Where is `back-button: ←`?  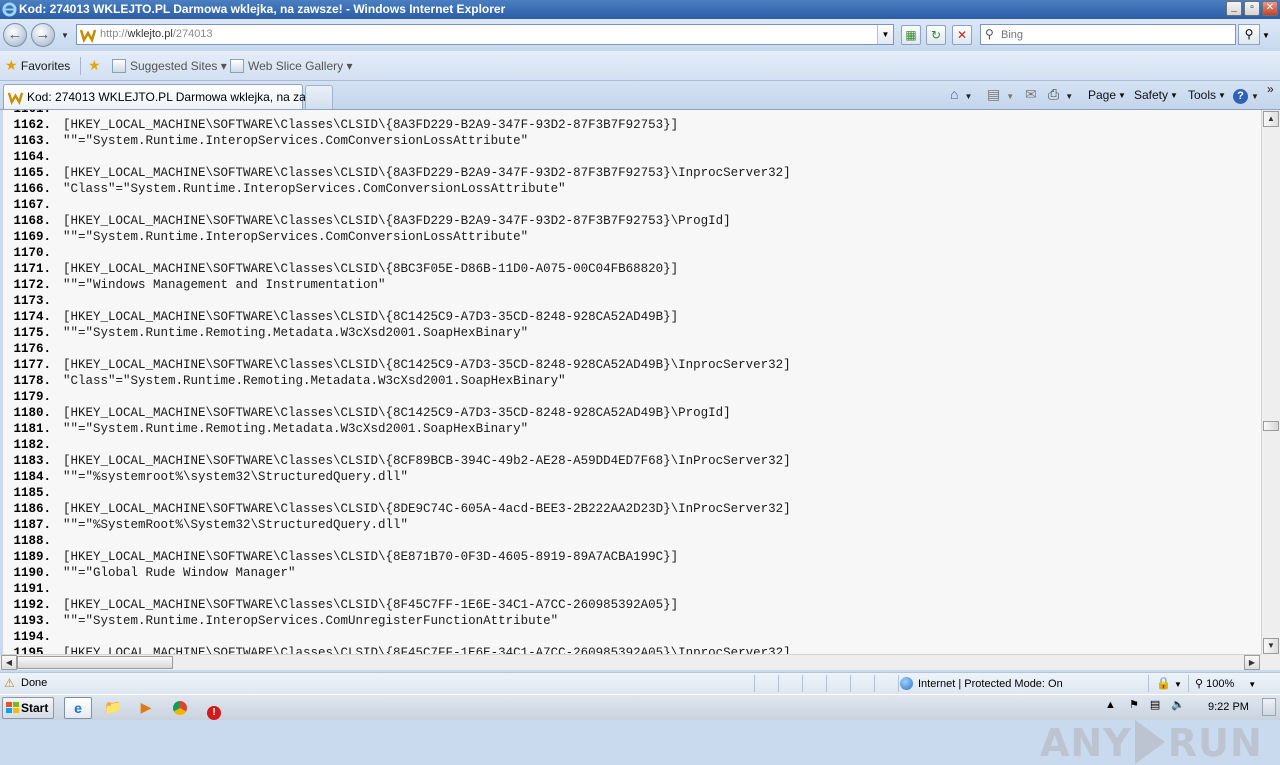
back-button: ← is located at coordinates (15, 35).